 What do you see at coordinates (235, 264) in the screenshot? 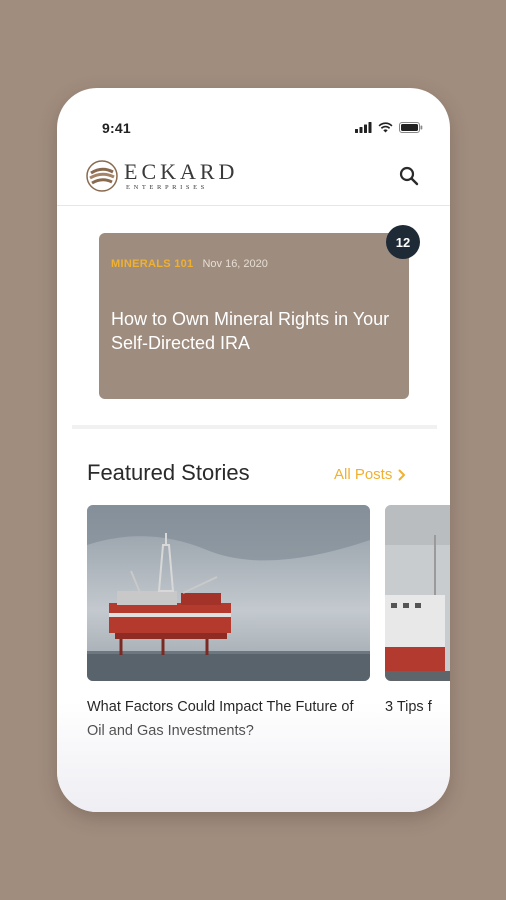
I see `hero-date: Nov 16, 2020` at bounding box center [235, 264].